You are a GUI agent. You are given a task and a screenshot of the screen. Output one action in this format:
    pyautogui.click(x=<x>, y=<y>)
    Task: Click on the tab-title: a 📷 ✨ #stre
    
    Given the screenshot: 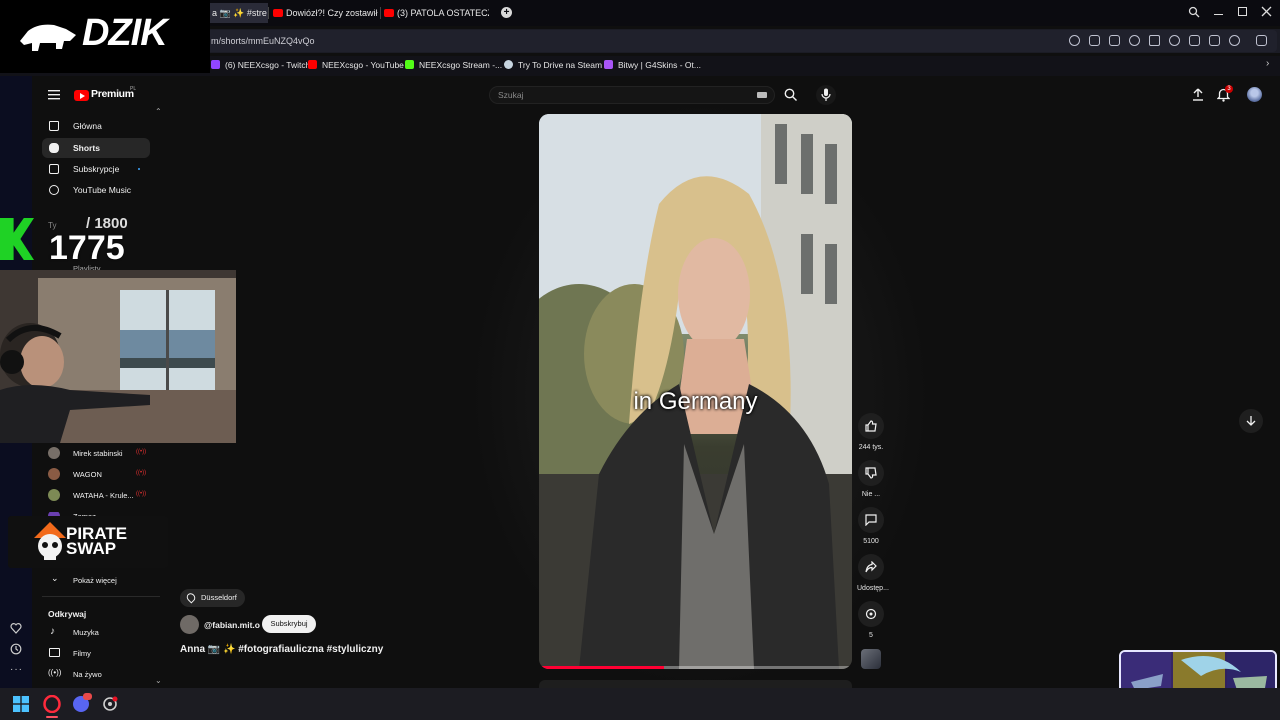 What is the action you would take?
    pyautogui.click(x=239, y=13)
    